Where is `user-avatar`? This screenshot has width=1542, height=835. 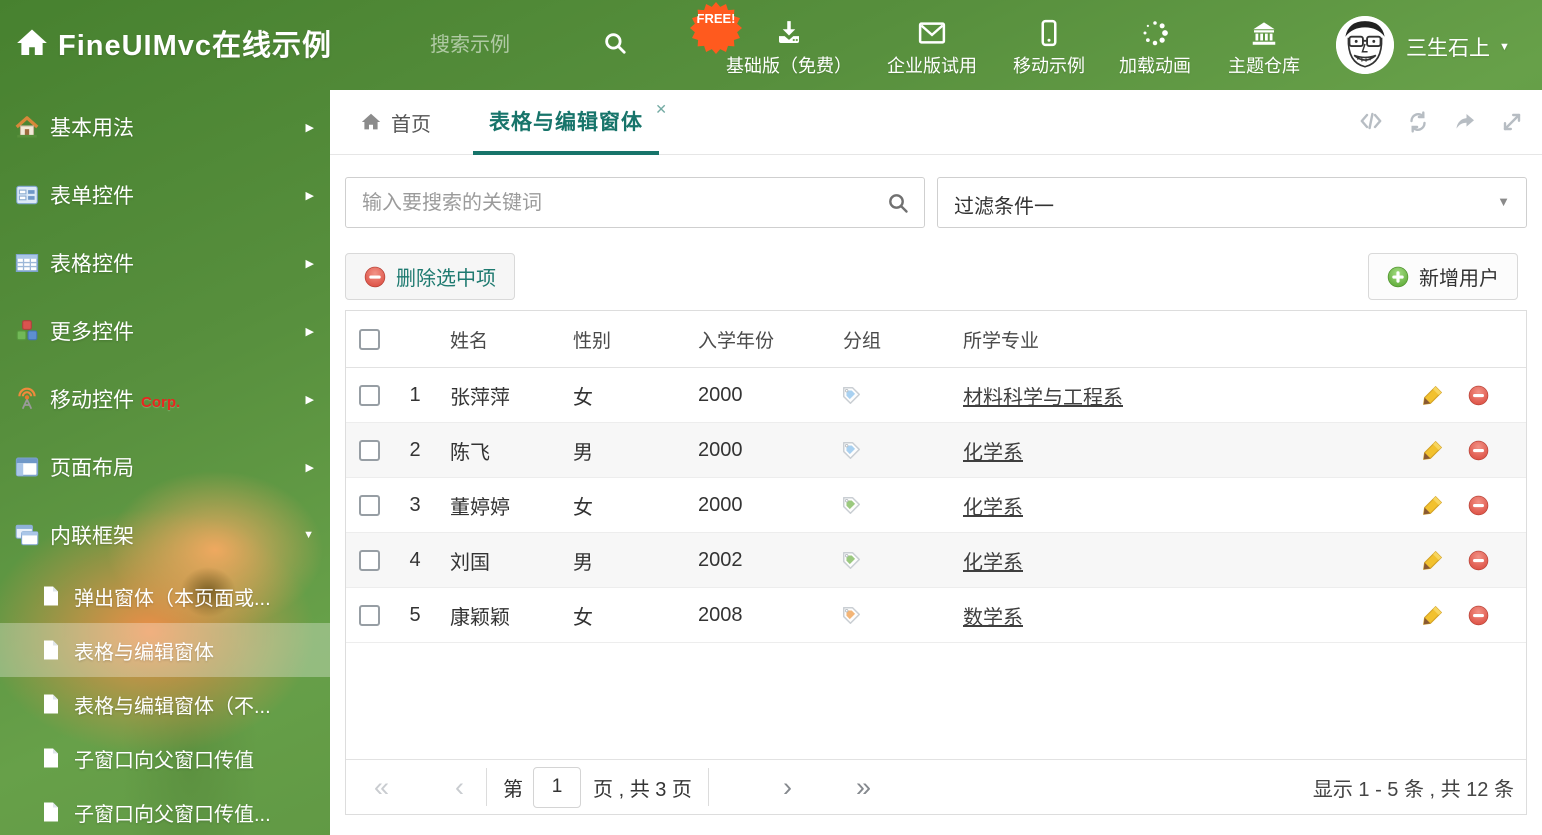 user-avatar is located at coordinates (1365, 45).